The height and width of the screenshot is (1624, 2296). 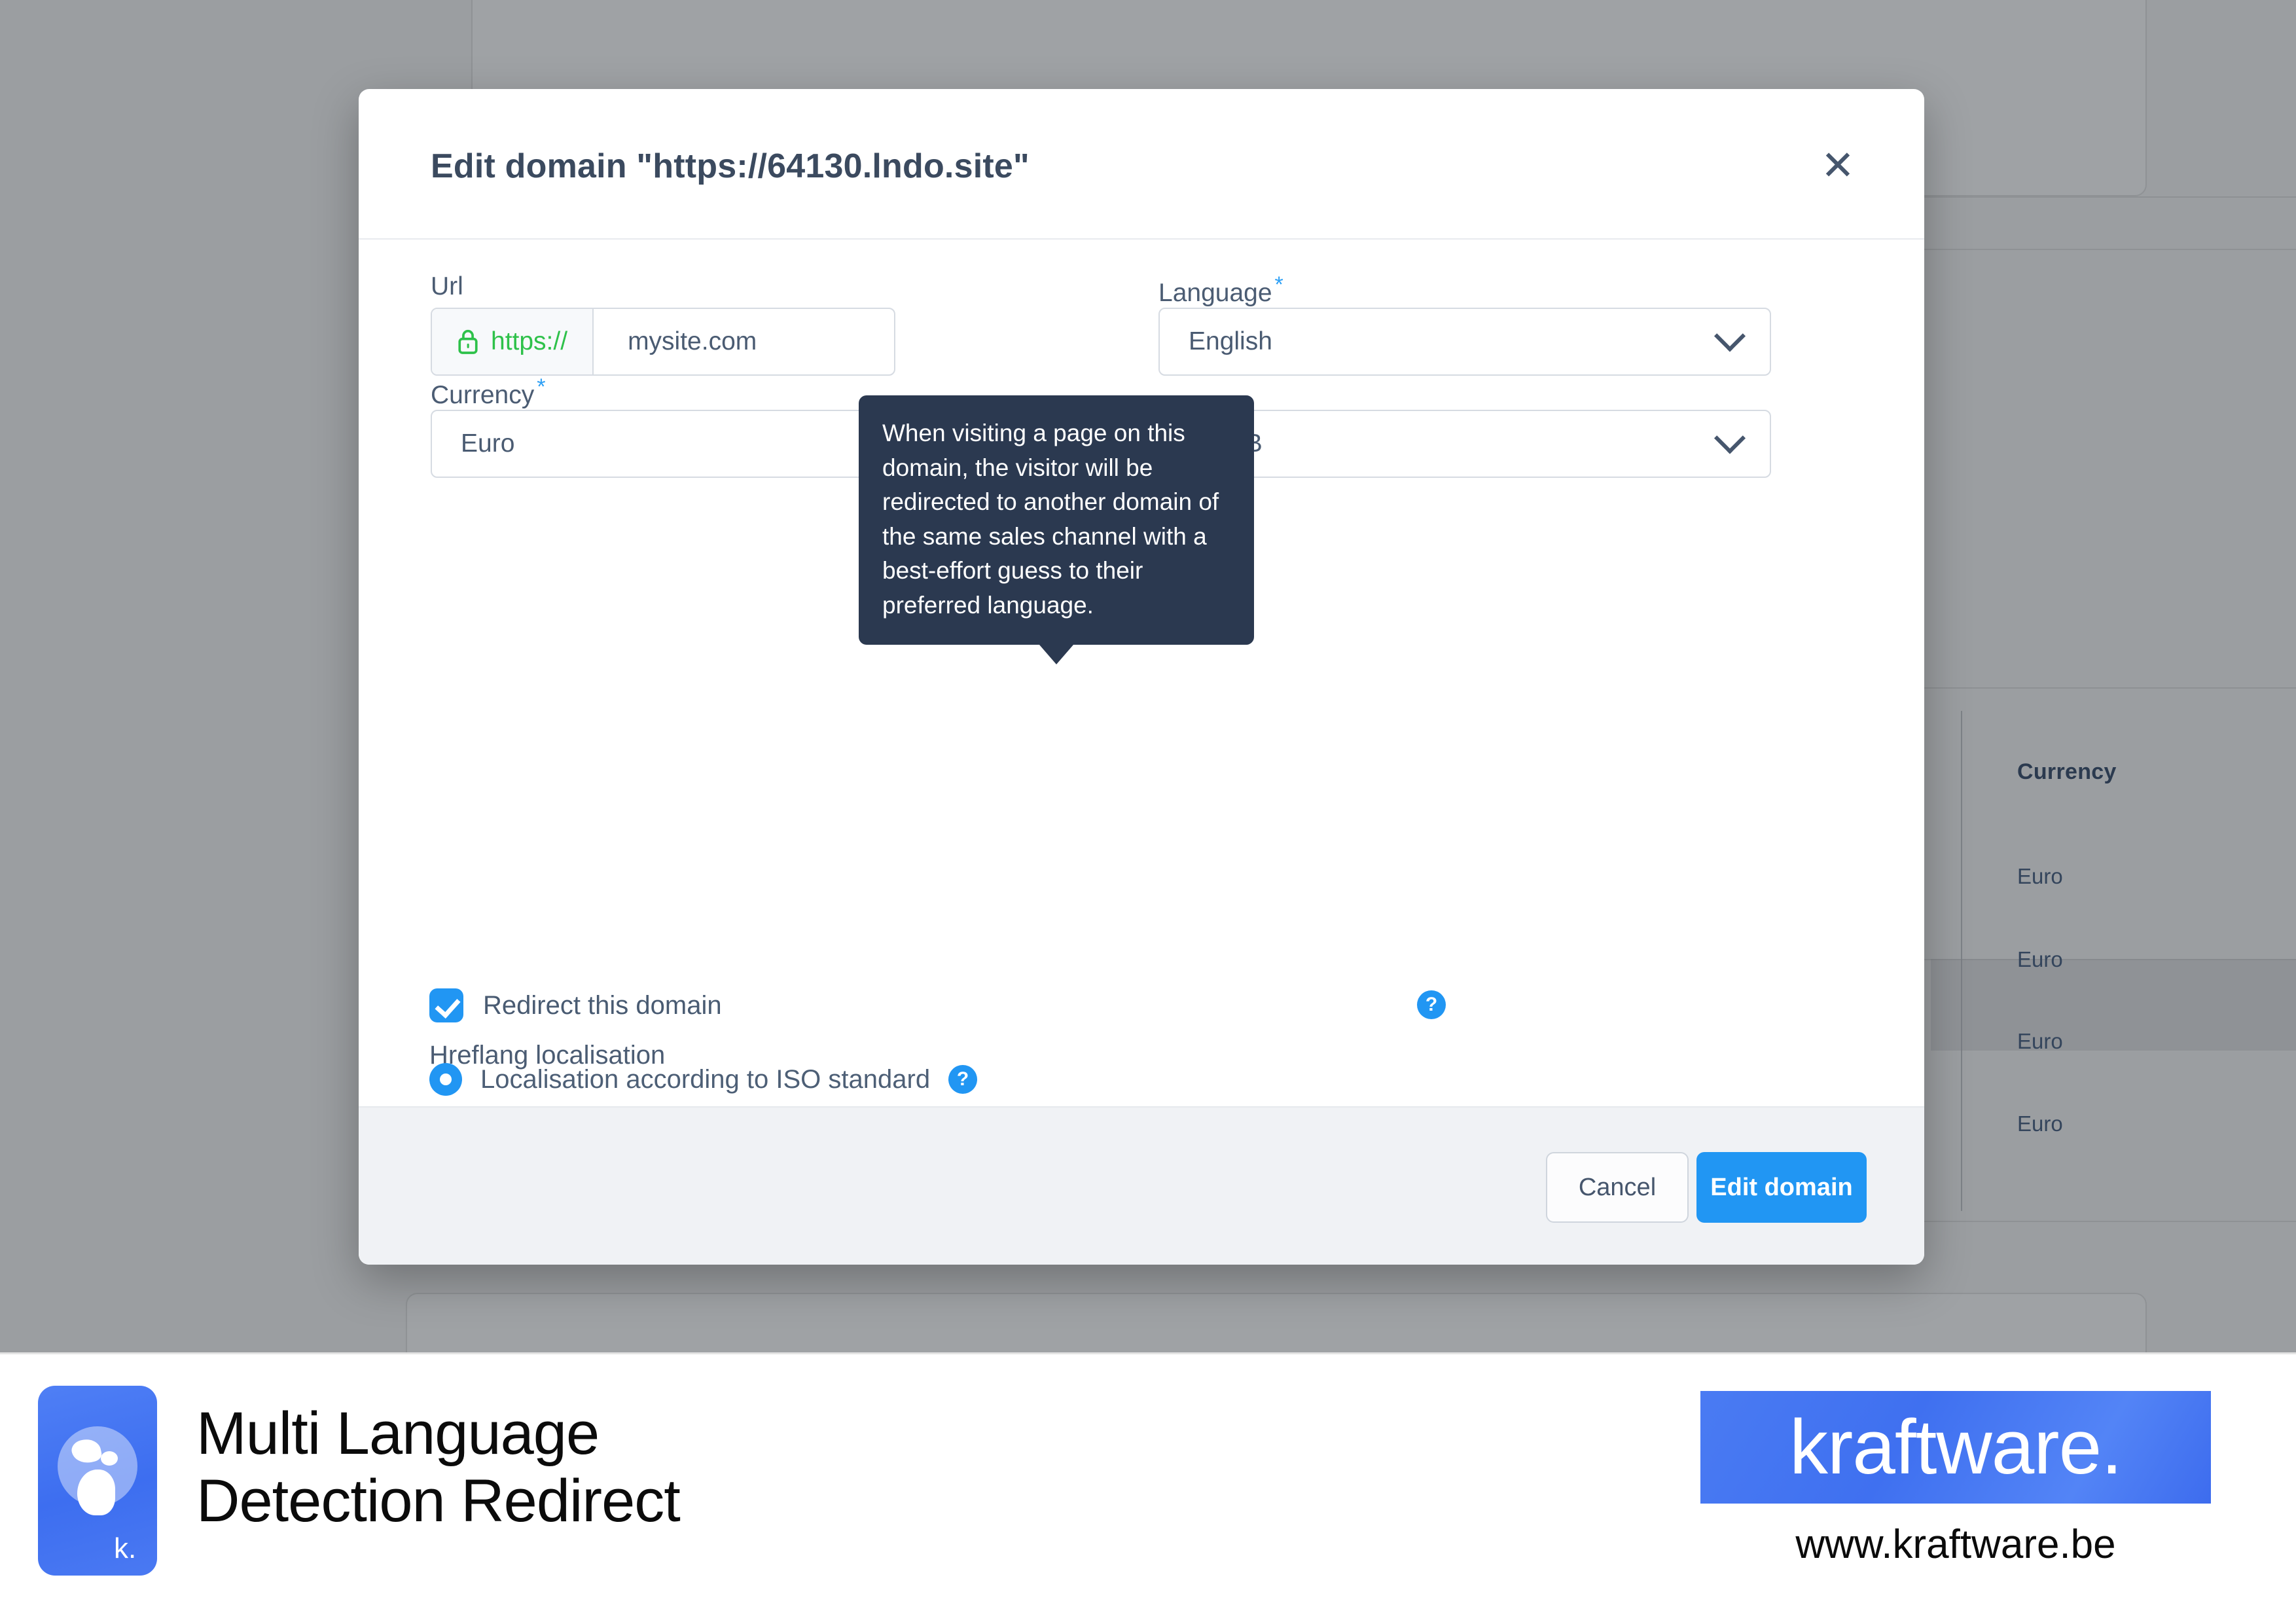 I want to click on checkbox-checked-icon, so click(x=446, y=1005).